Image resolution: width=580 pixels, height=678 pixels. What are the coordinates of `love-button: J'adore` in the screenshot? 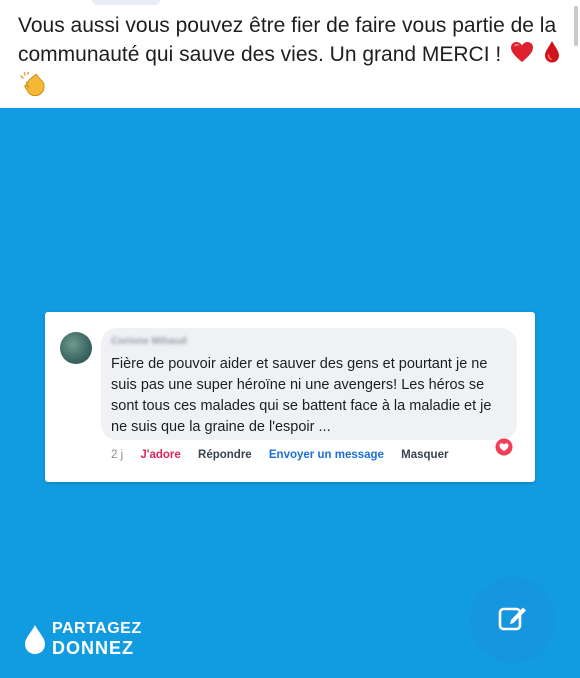 It's located at (160, 455).